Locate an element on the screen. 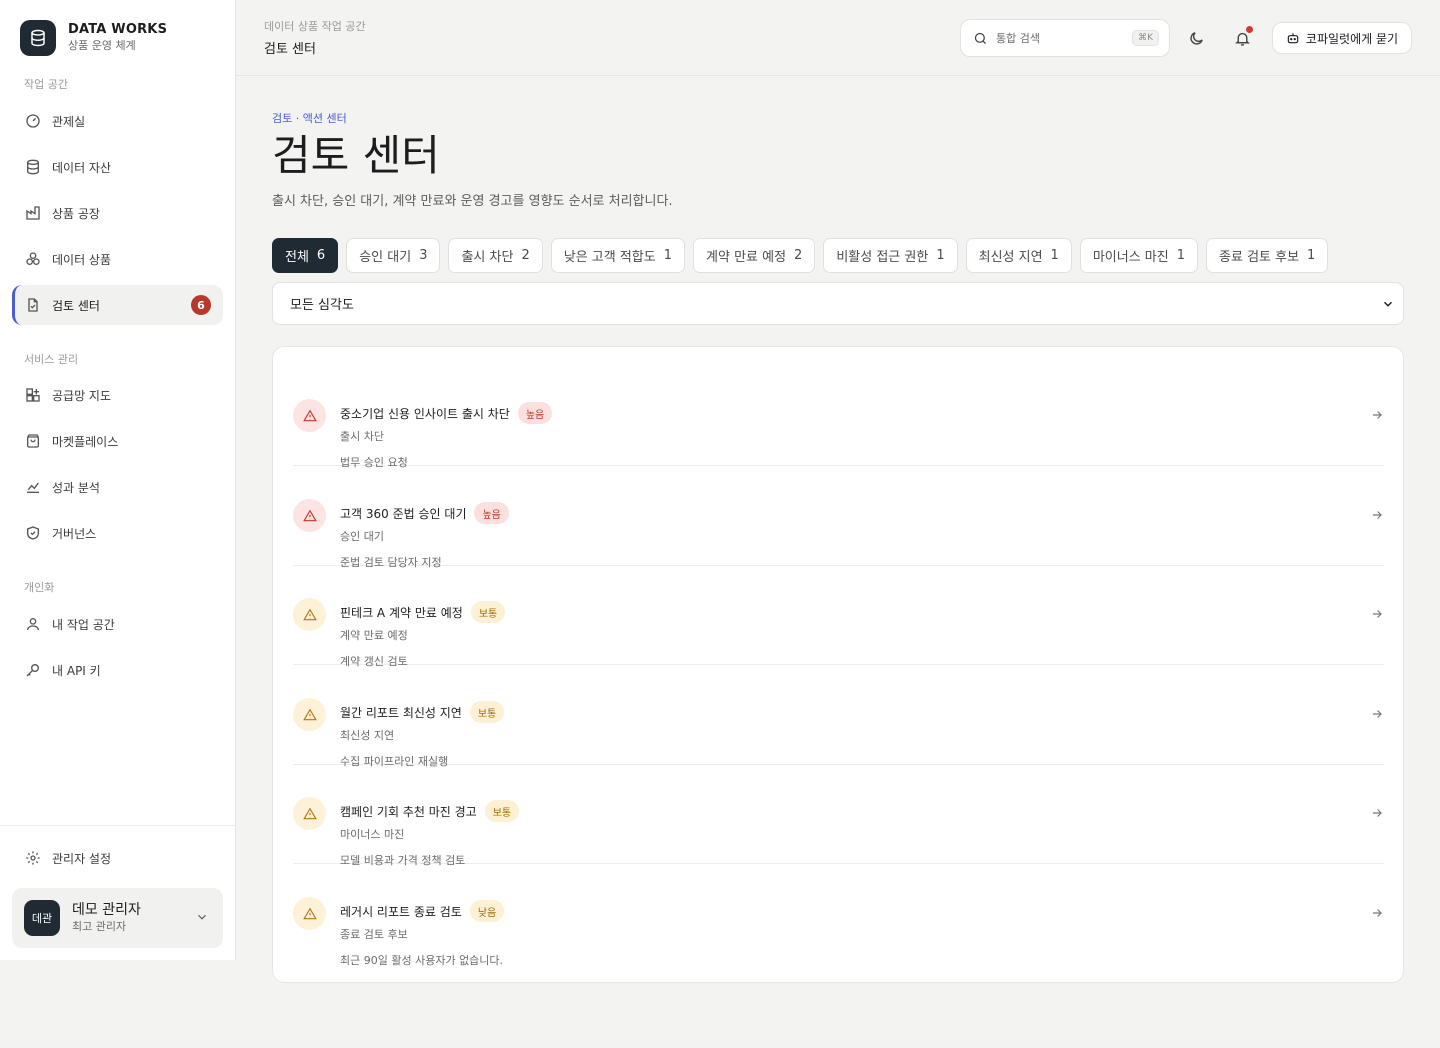  sidebar-item-governance: 거버넌스 is located at coordinates (117, 533).